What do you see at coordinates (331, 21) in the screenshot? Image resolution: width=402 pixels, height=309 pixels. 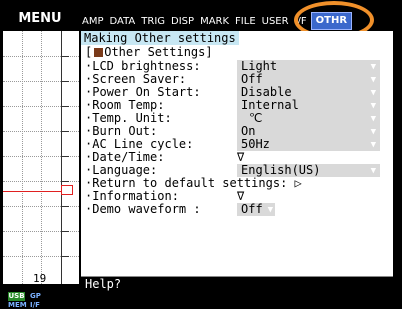 I see `tab-othr: OTHR` at bounding box center [331, 21].